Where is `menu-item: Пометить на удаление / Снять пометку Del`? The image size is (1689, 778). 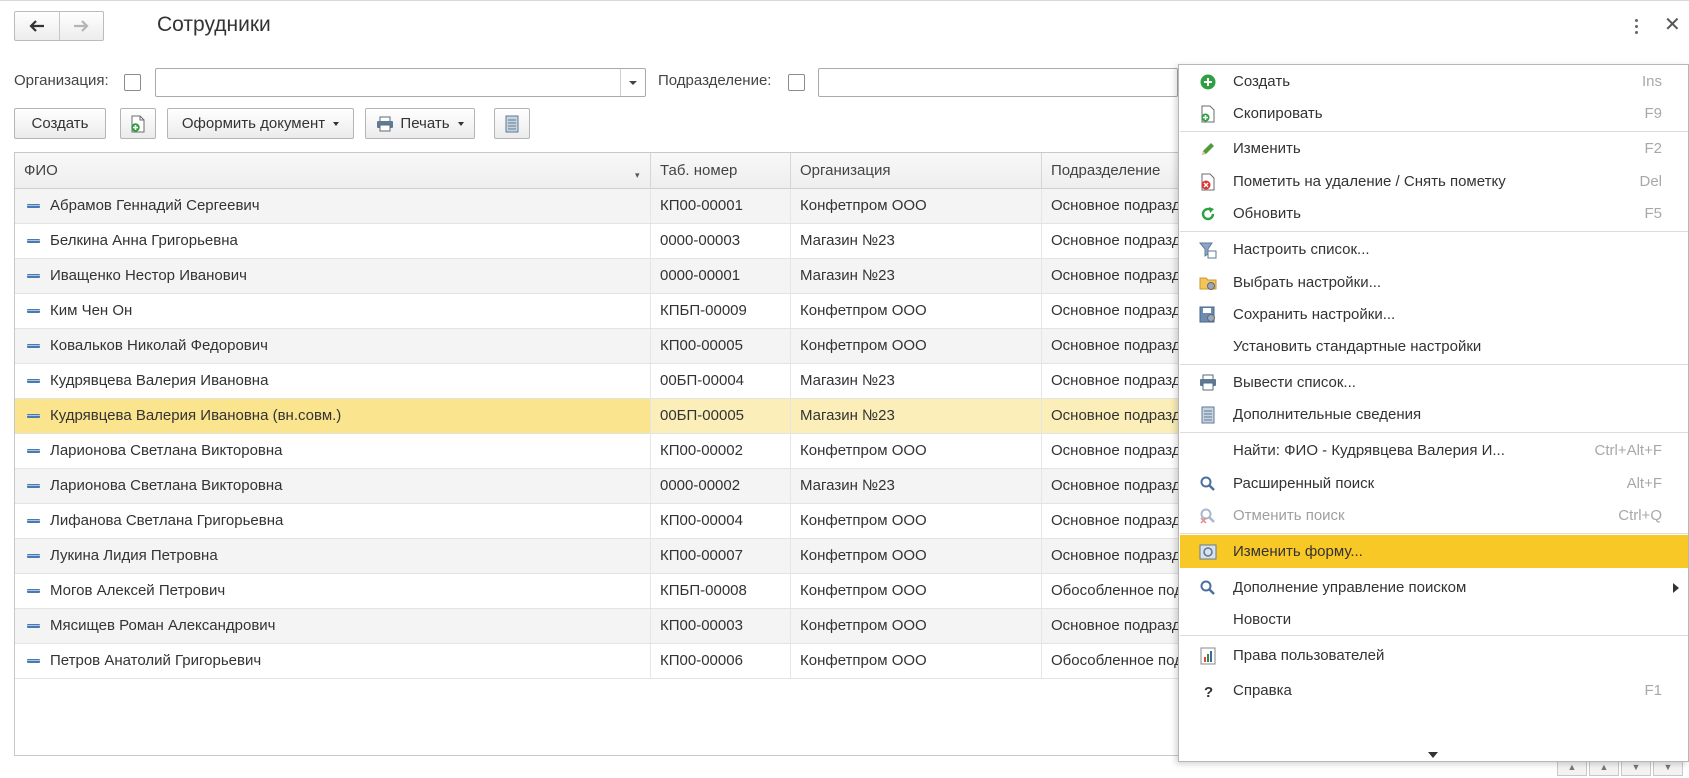
menu-item: Пометить на удаление / Снять пометку Del is located at coordinates (1434, 181).